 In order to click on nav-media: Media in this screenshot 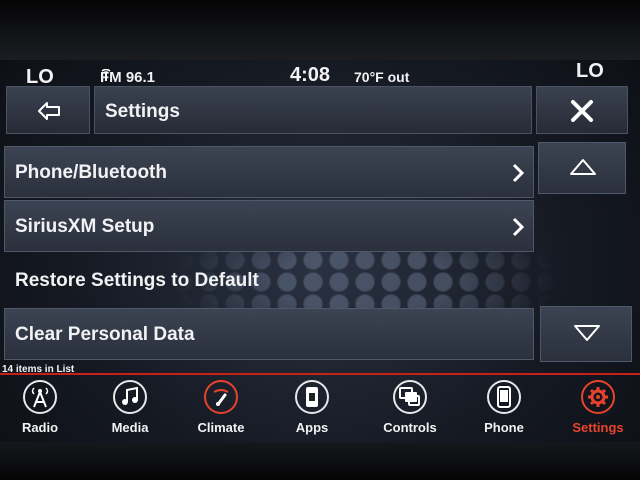, I will do `click(130, 409)`.